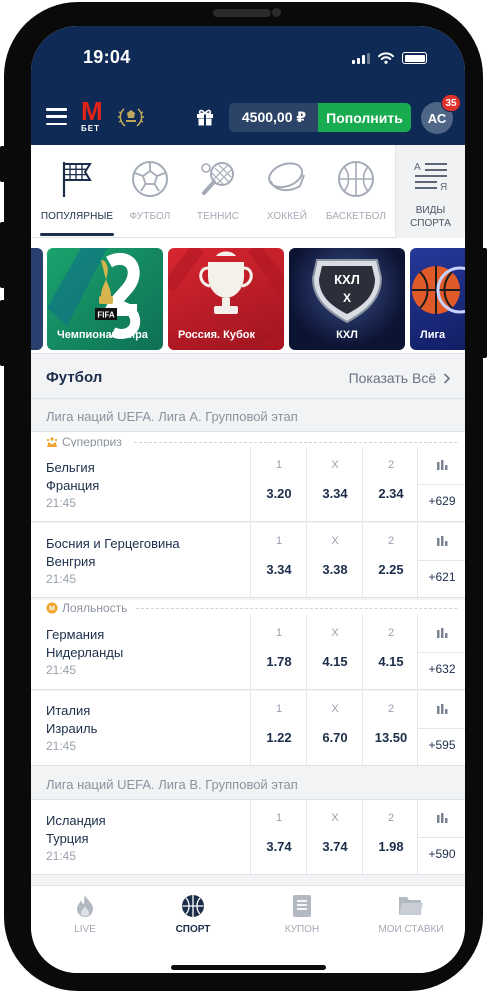 This screenshot has width=487, height=993. What do you see at coordinates (113, 543) in the screenshot?
I see `home-team: Босния и Герцеговина` at bounding box center [113, 543].